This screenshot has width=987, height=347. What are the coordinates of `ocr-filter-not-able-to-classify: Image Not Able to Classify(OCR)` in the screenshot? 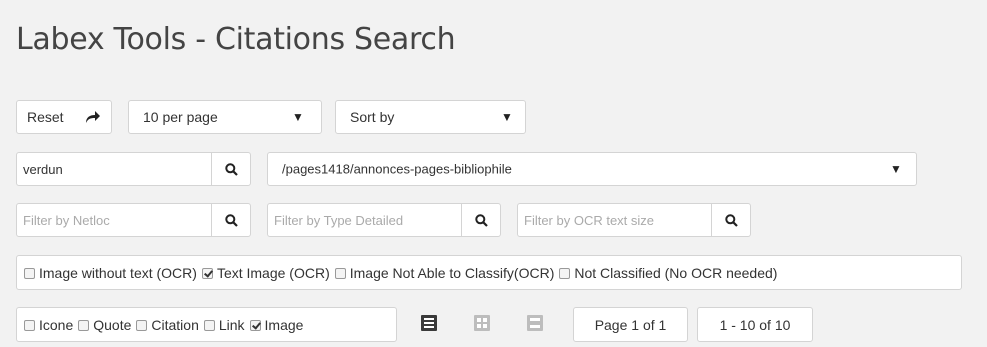 It's located at (444, 273).